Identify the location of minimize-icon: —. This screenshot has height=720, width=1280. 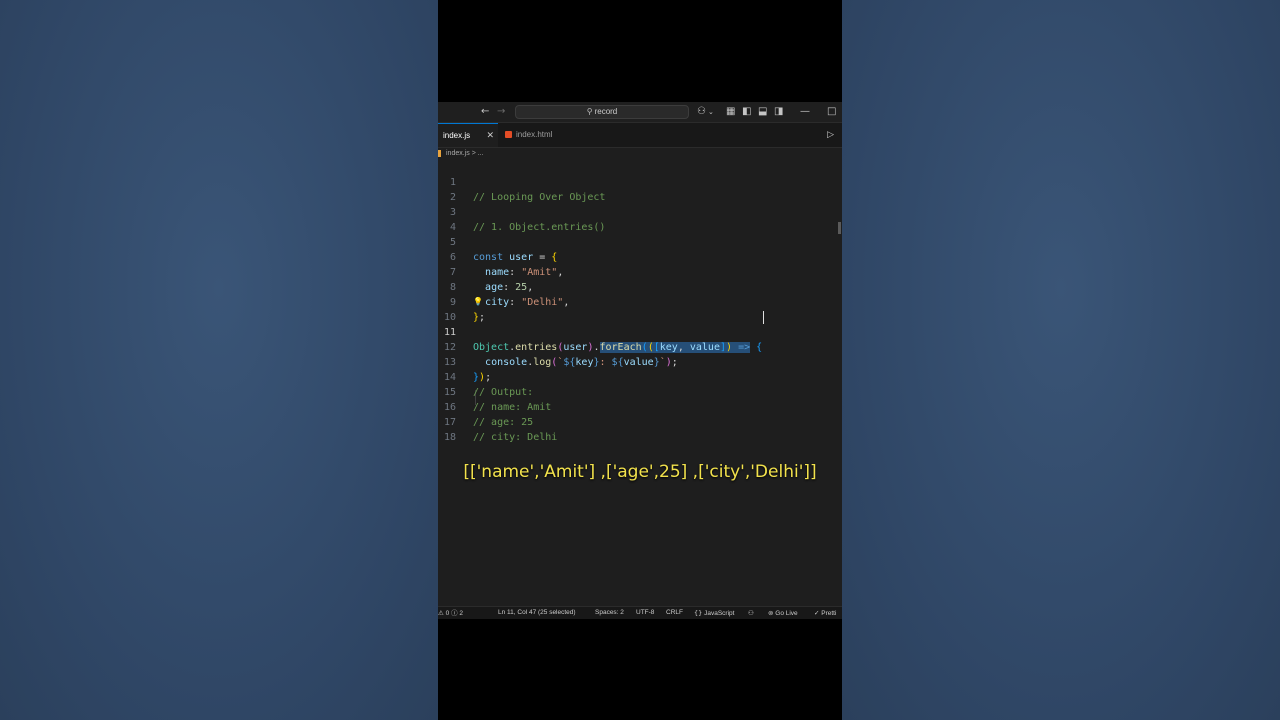
(805, 112).